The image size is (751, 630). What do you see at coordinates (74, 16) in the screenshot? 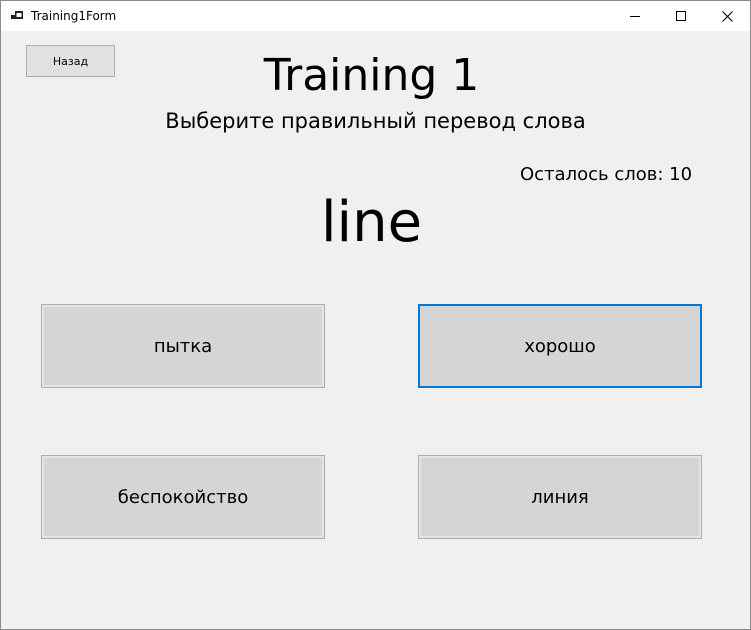
I see `window-title: Training1Form` at bounding box center [74, 16].